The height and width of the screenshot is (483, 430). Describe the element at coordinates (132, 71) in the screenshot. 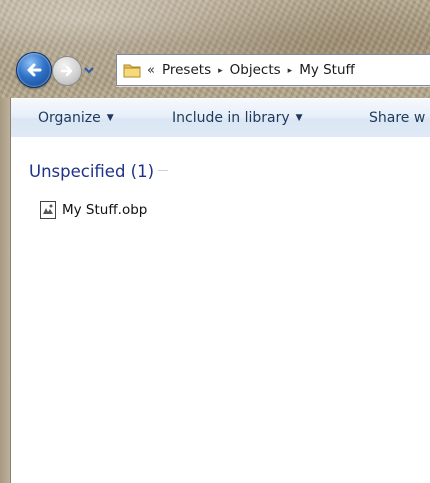

I see `folder-icon` at that location.